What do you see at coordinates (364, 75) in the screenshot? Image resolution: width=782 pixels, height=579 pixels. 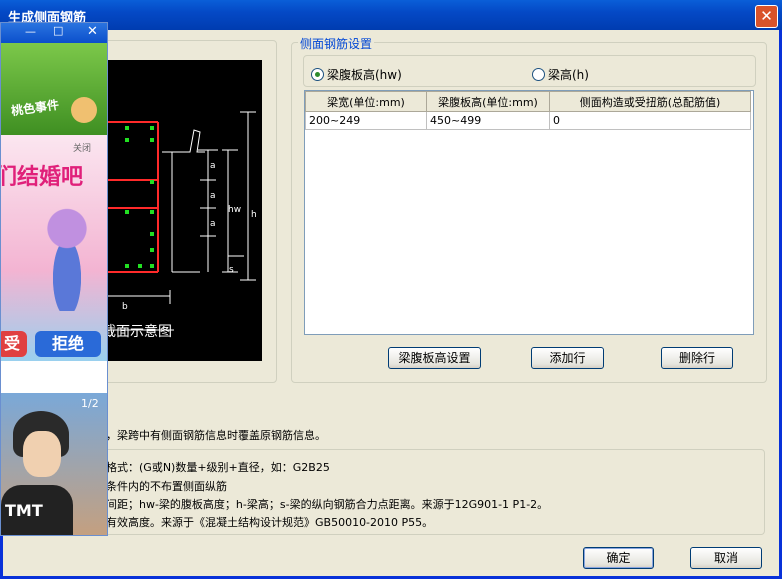 I see `radio-web-height-label: 梁腹板高(hw)` at bounding box center [364, 75].